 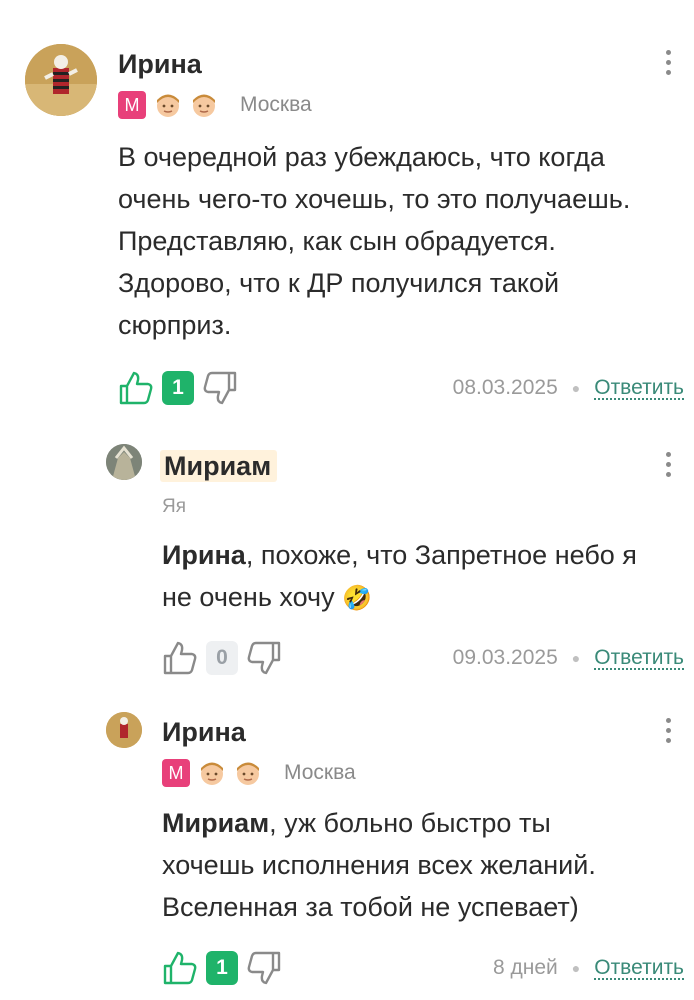 I want to click on avatar, so click(x=124, y=730).